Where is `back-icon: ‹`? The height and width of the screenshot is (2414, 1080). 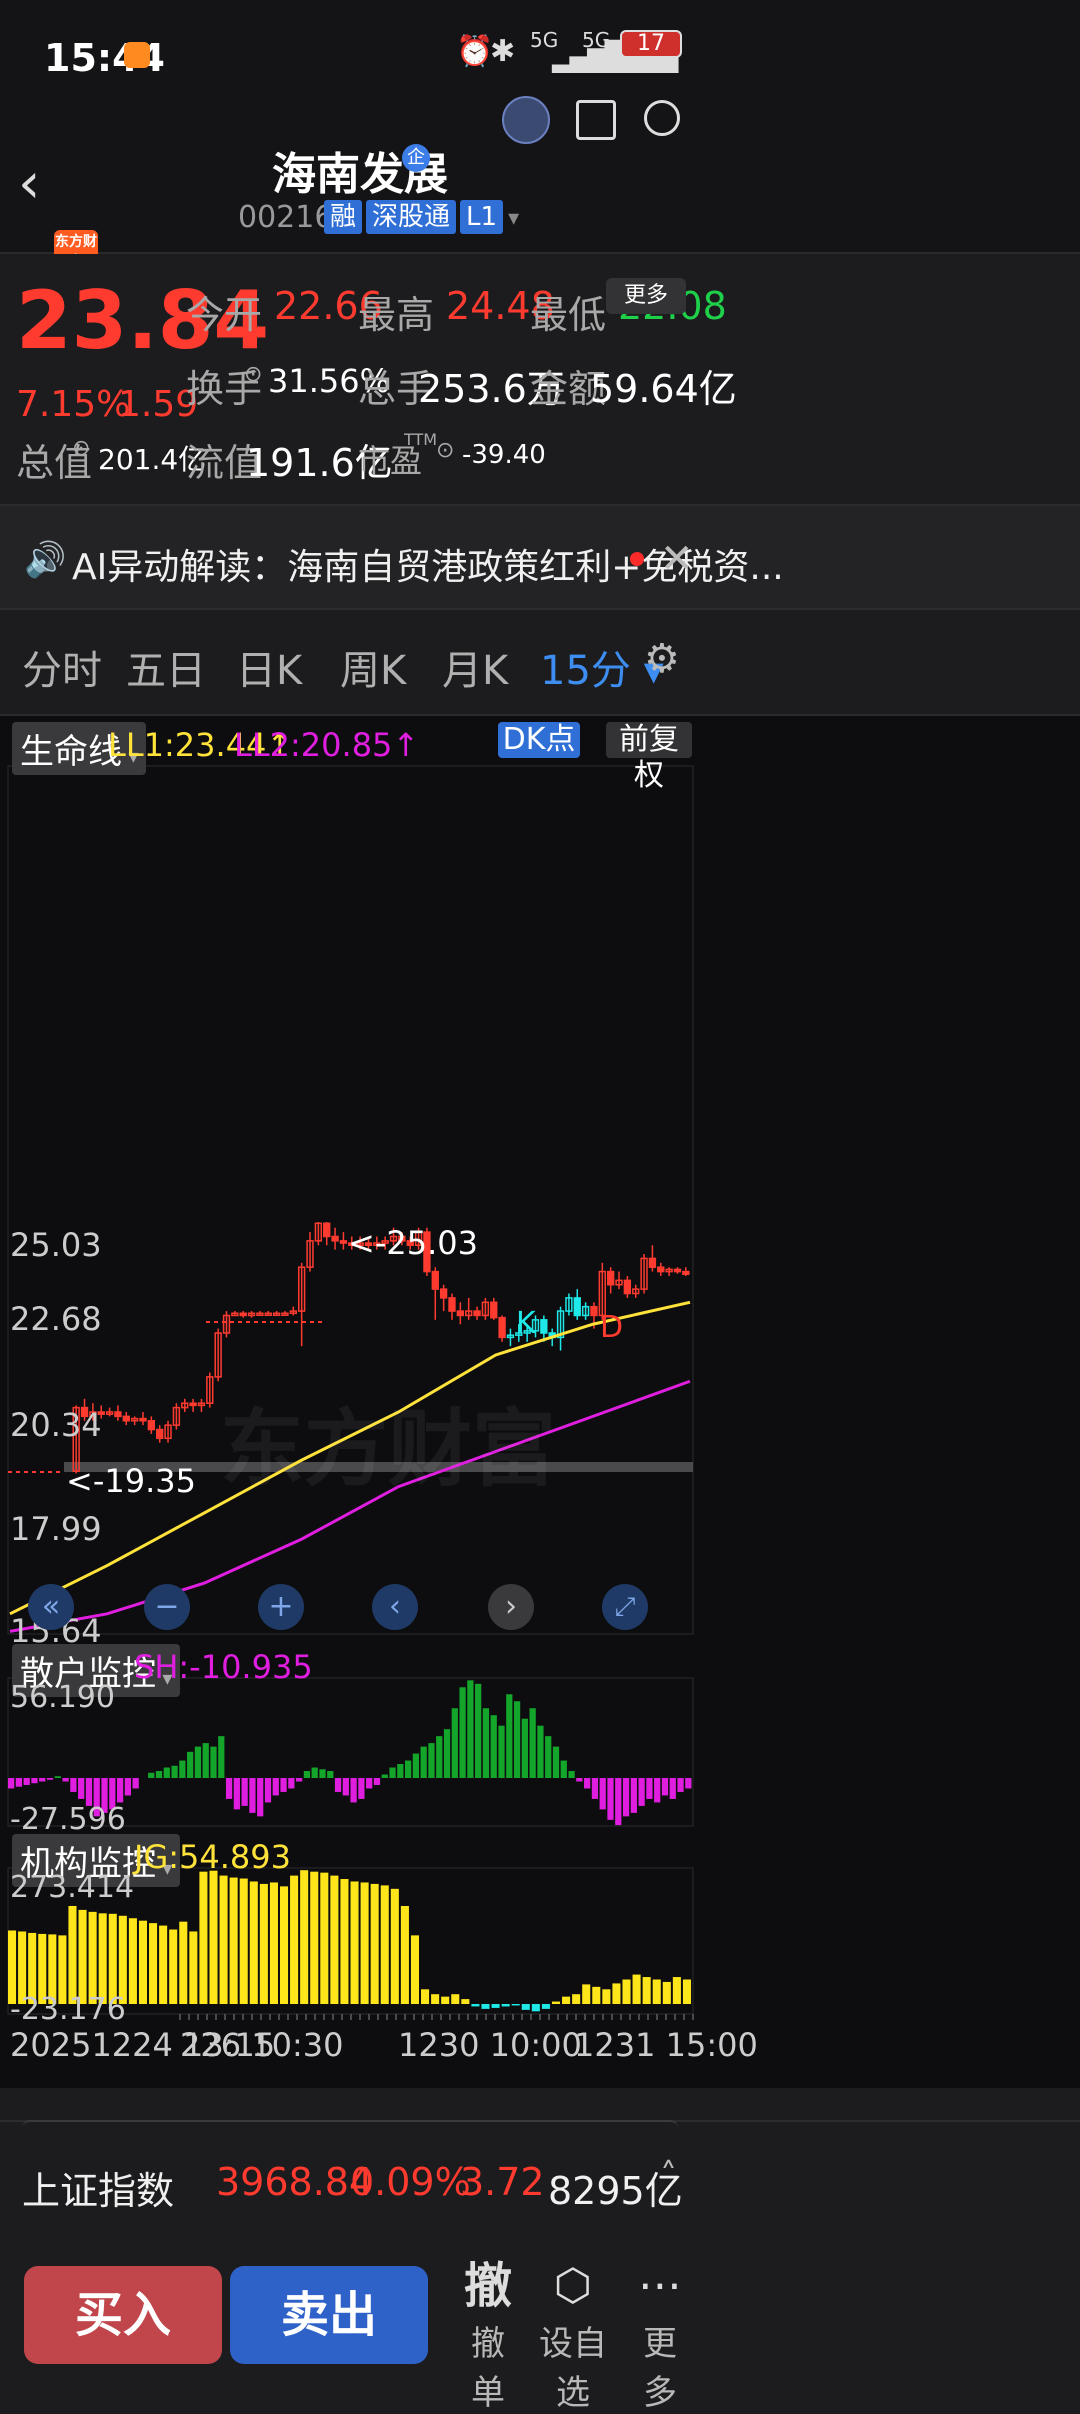 back-icon: ‹ is located at coordinates (29, 184).